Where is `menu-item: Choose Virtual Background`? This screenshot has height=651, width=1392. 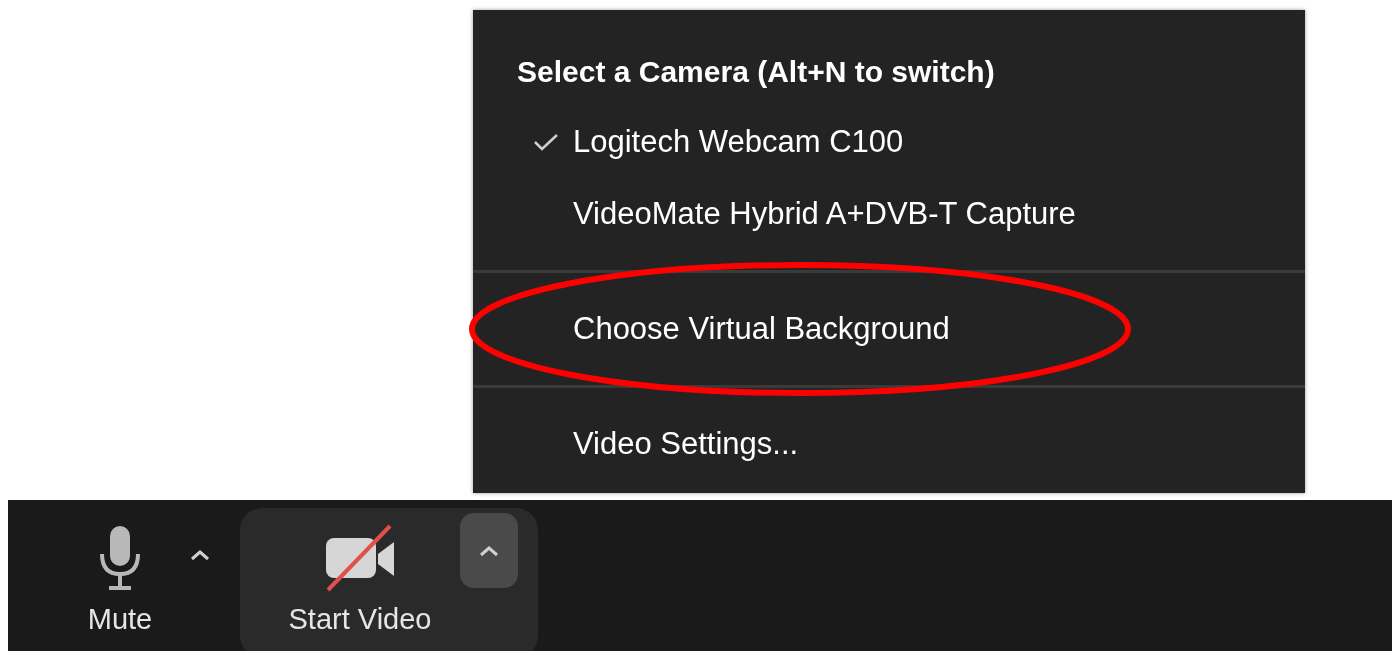
menu-item: Choose Virtual Background is located at coordinates (761, 329).